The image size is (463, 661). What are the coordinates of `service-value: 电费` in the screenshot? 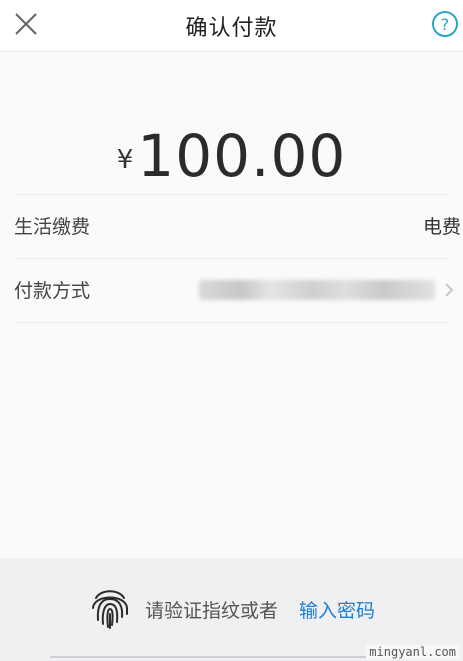 It's located at (441, 227).